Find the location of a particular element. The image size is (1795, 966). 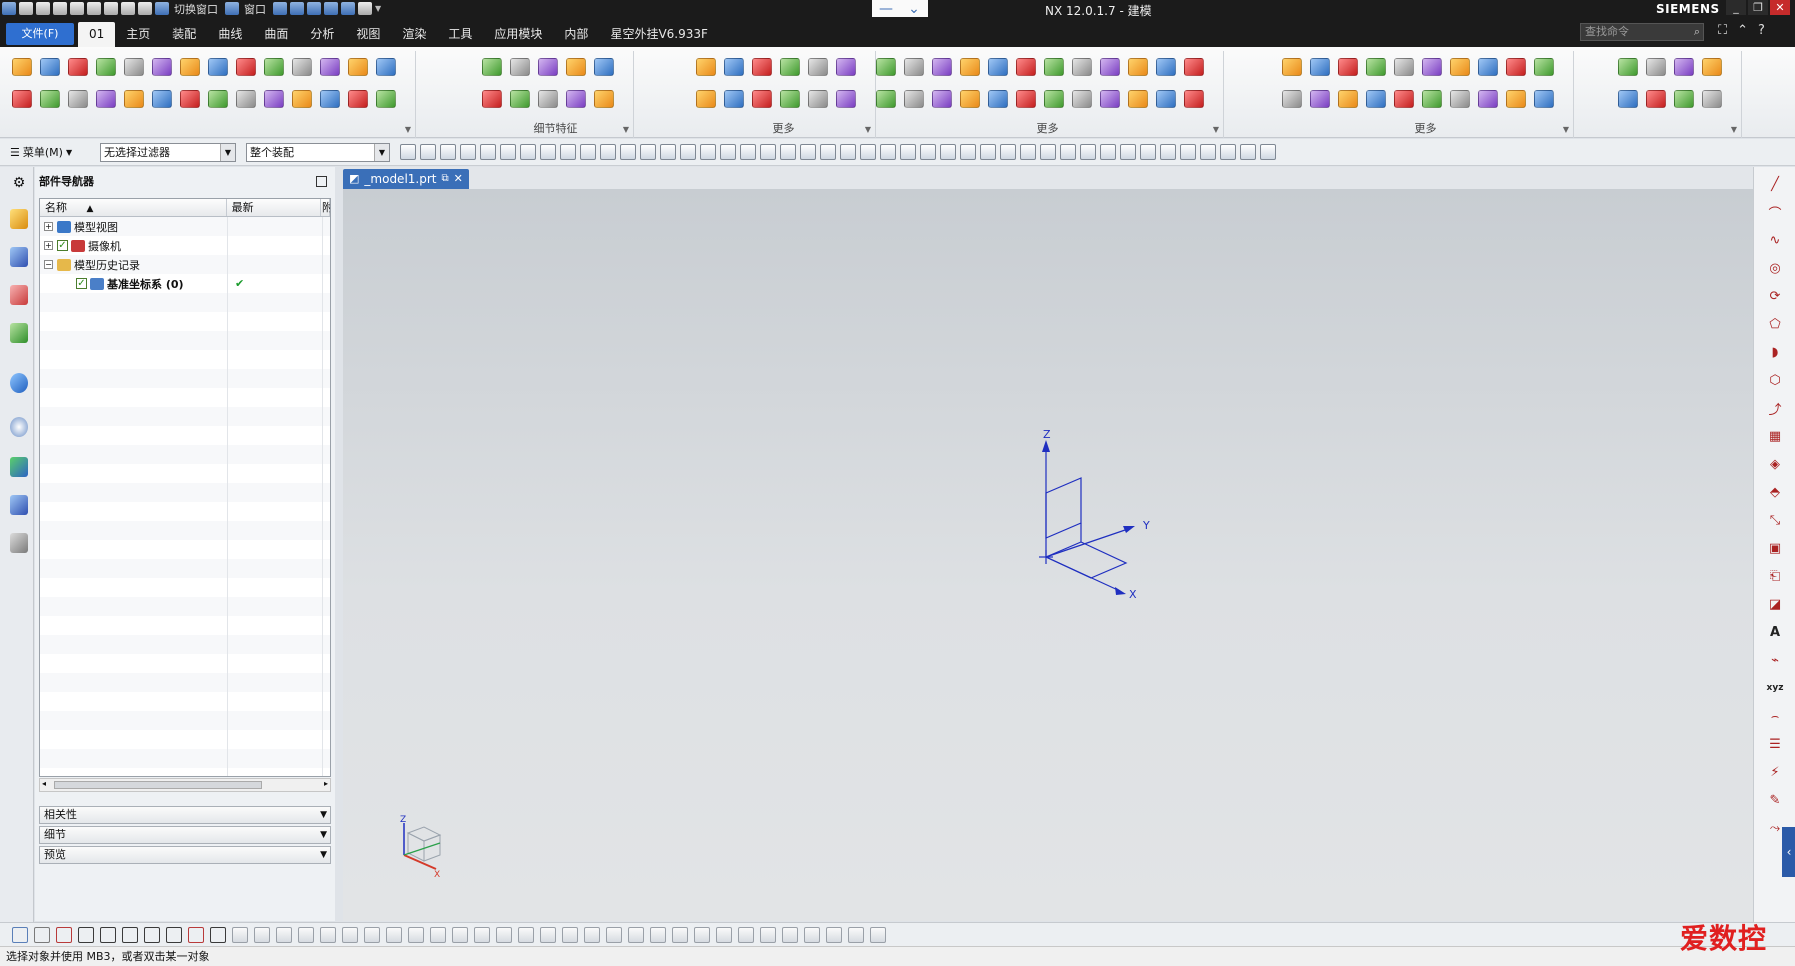

system-materials-icon is located at coordinates (19, 467).